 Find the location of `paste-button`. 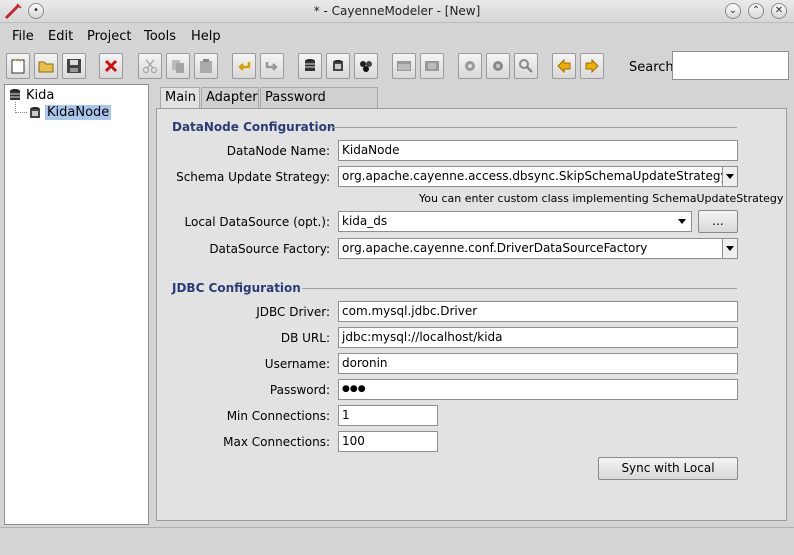

paste-button is located at coordinates (206, 66).